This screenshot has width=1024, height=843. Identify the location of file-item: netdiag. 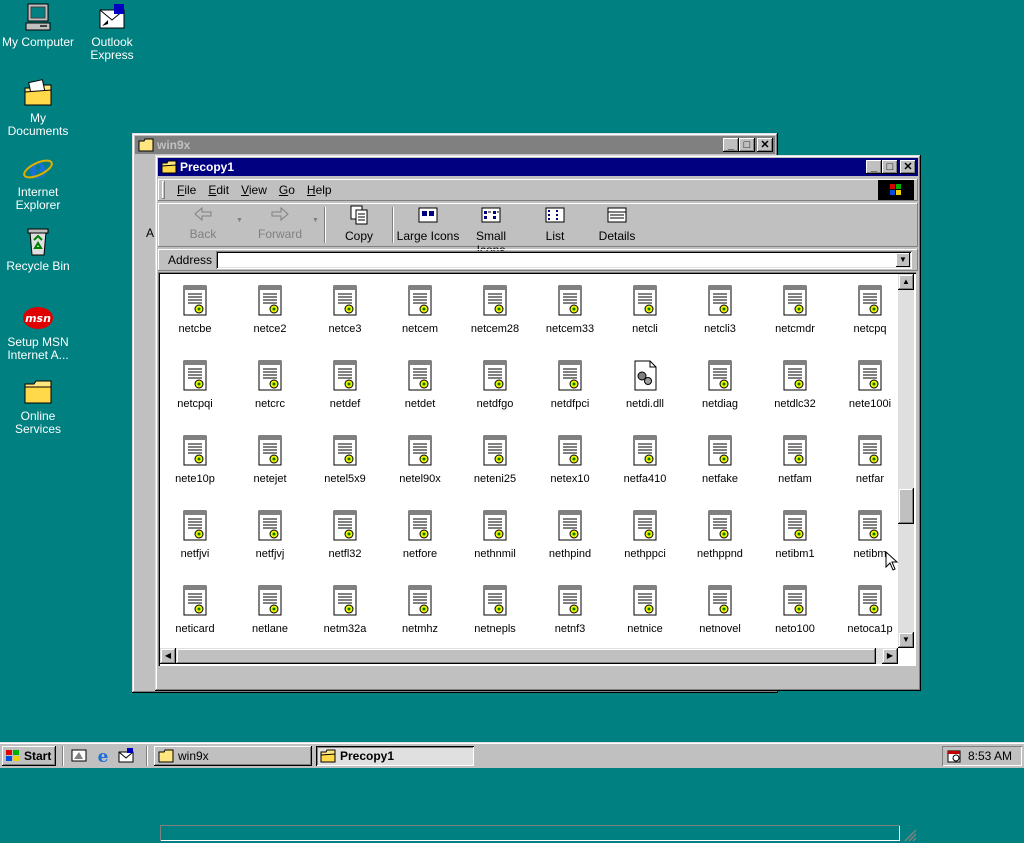
(720, 384).